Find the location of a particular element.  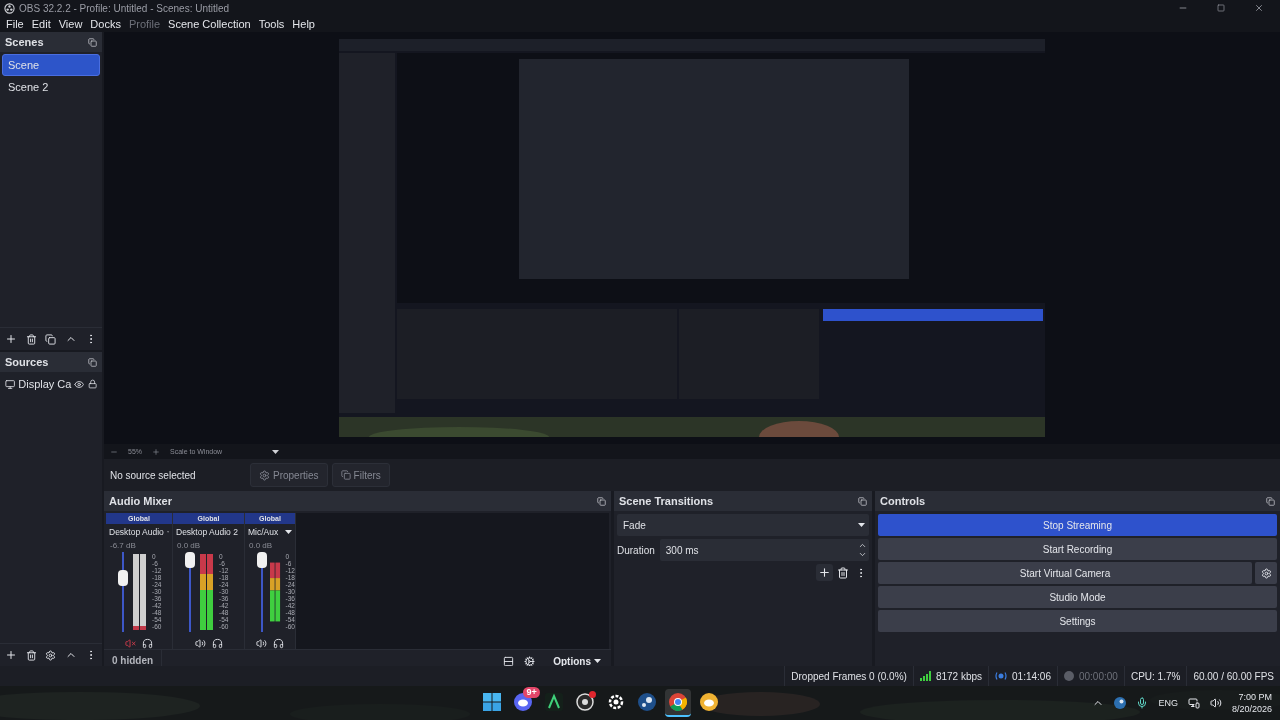

panel-title: Scene Transitions is located at coordinates (666, 501).